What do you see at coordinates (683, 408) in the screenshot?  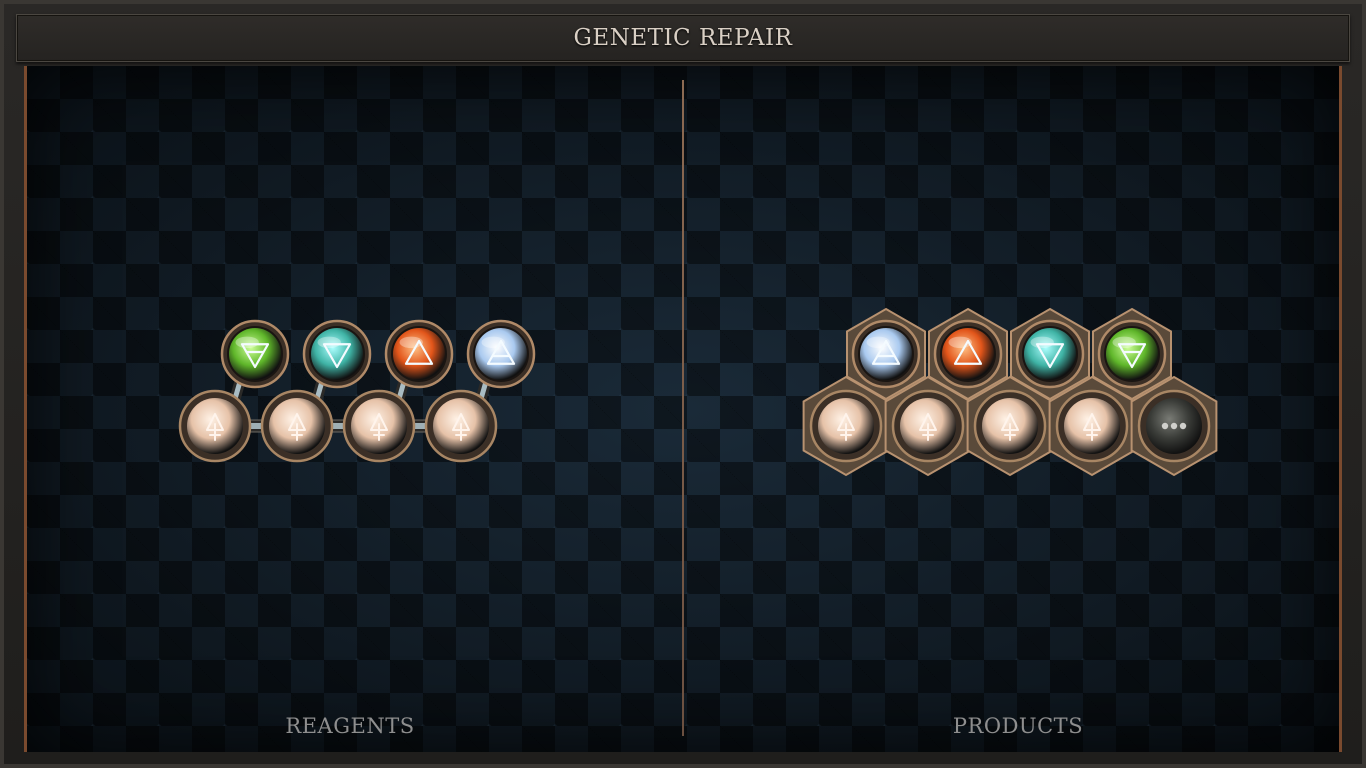 I see `section-divider` at bounding box center [683, 408].